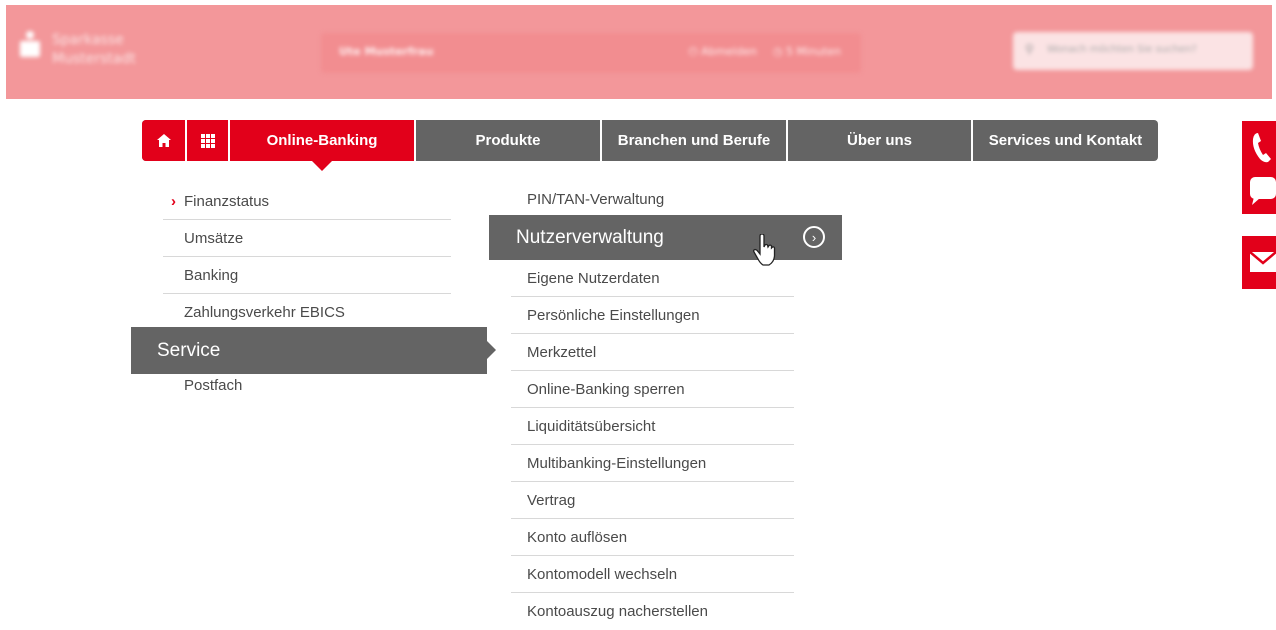 The width and height of the screenshot is (1276, 630). What do you see at coordinates (814, 237) in the screenshot?
I see `circle-arrow-right-icon: ›` at bounding box center [814, 237].